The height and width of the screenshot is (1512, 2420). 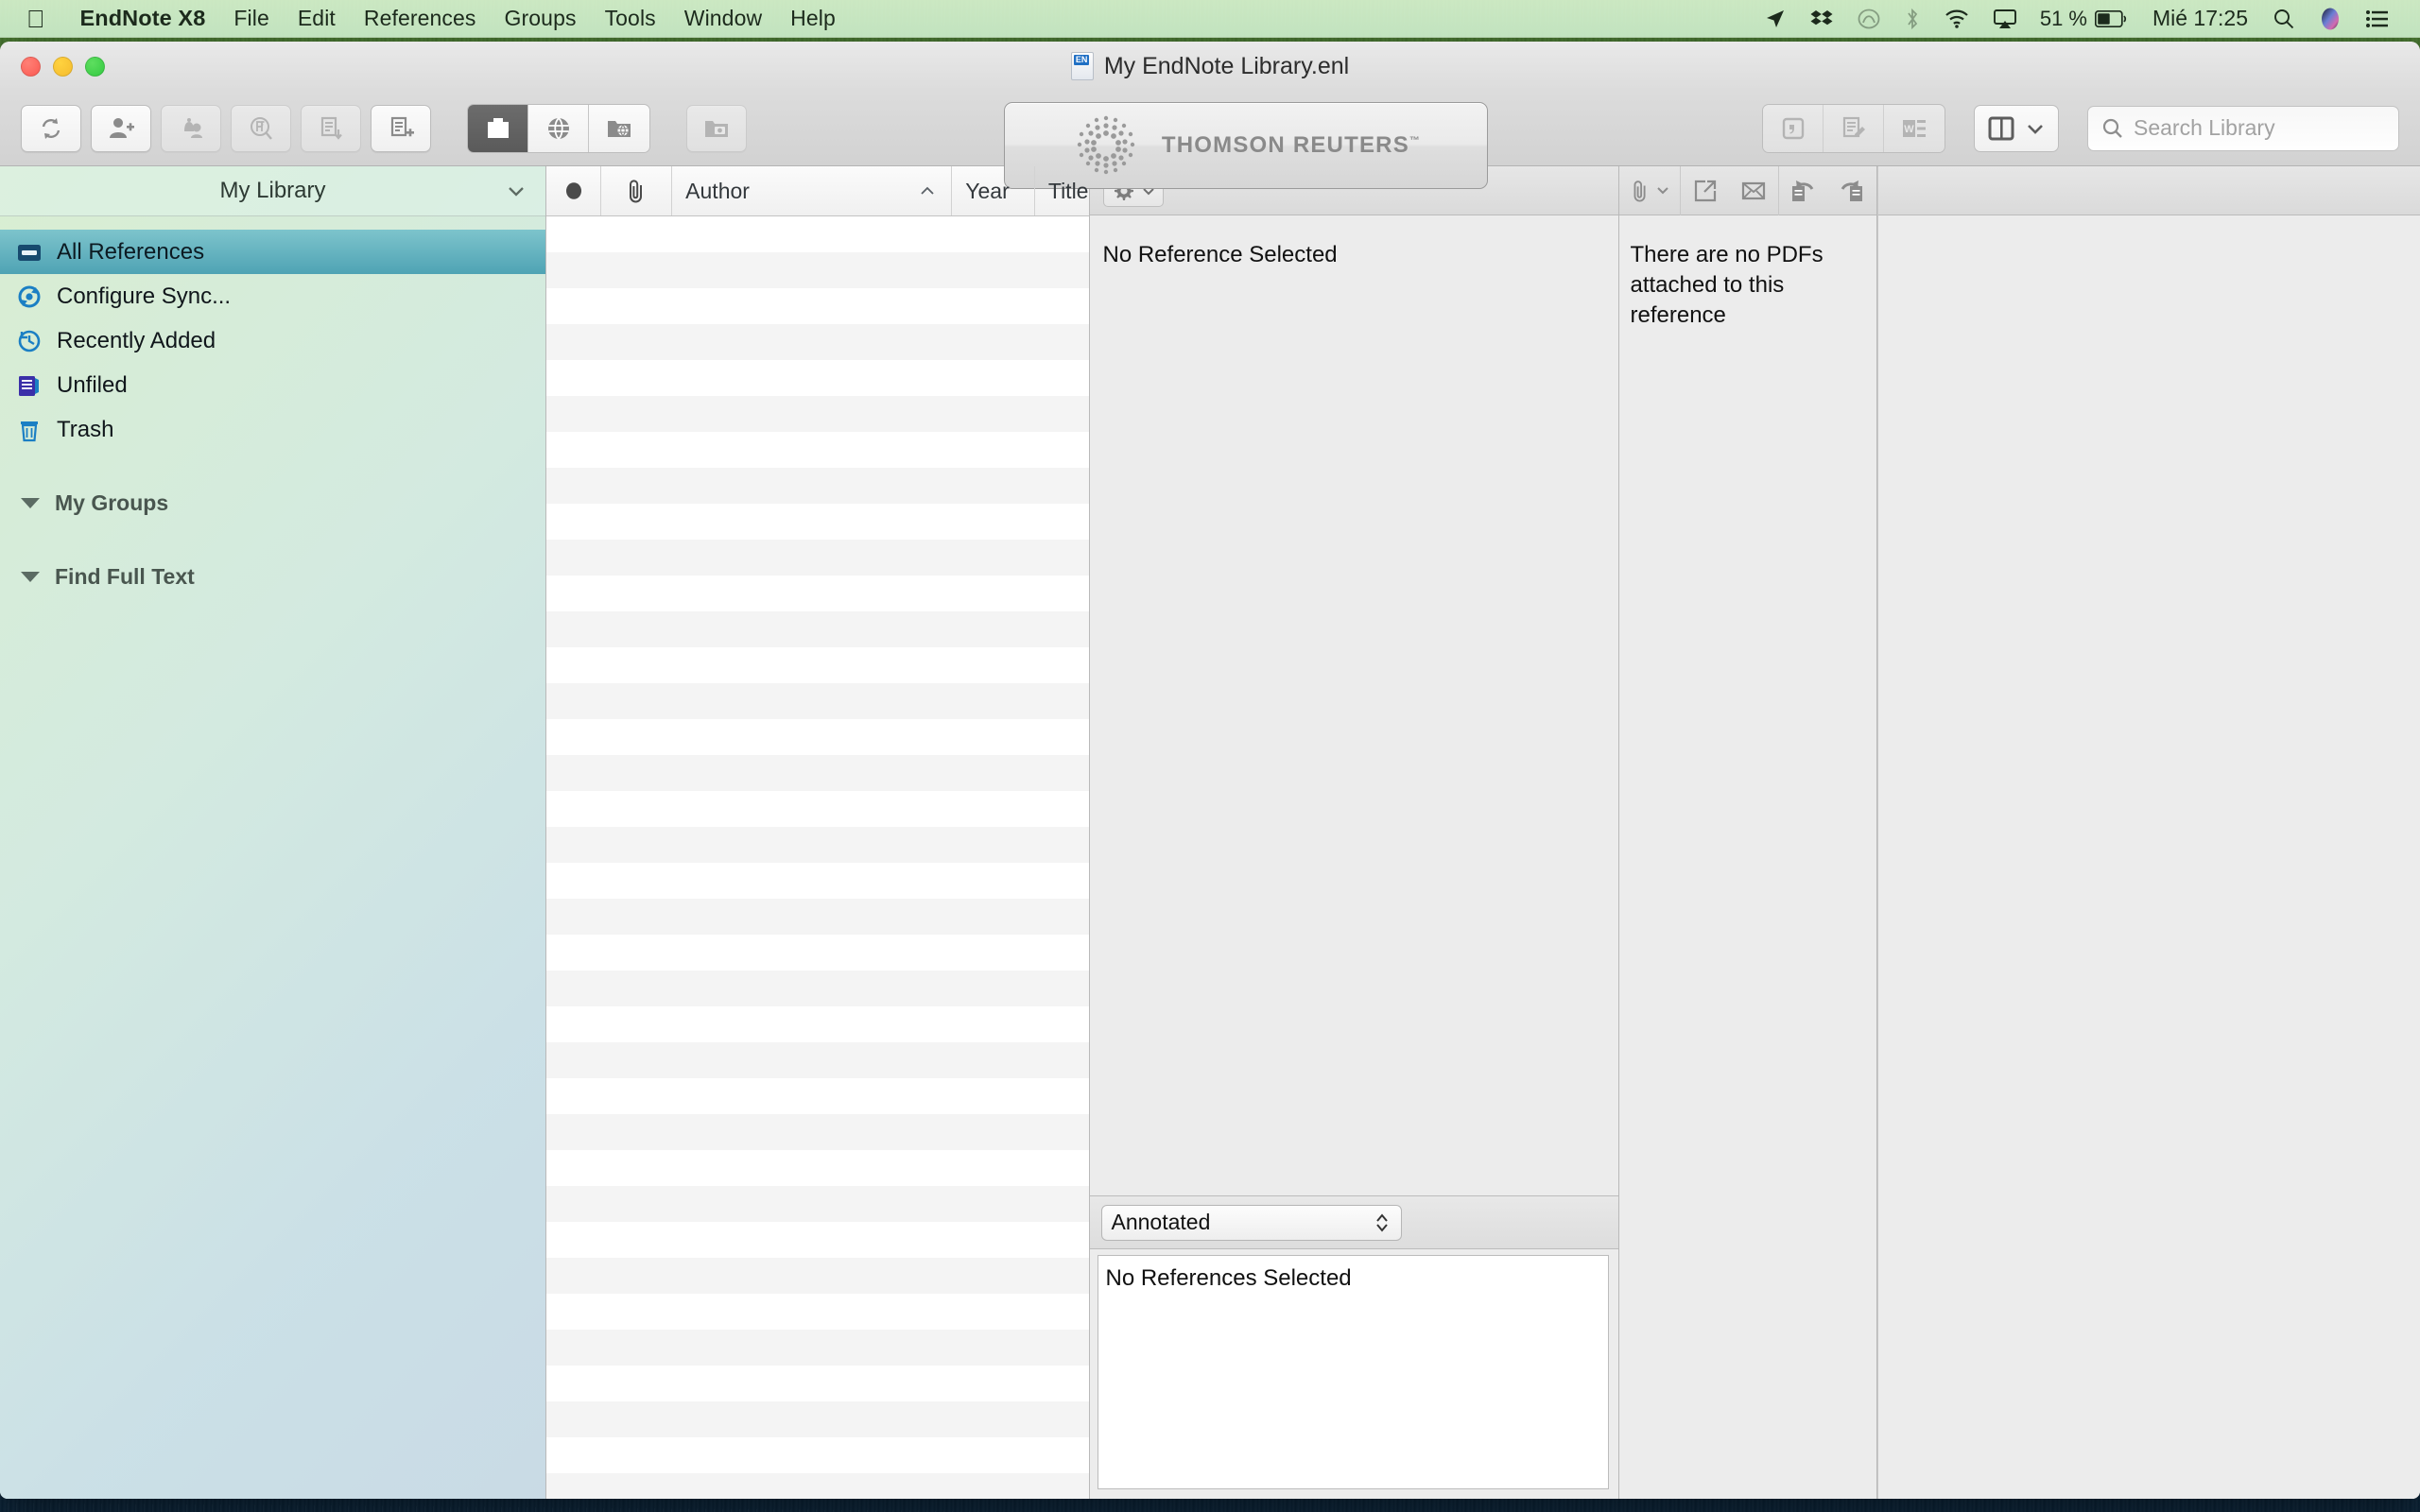 I want to click on wifi-icon, so click(x=1956, y=18).